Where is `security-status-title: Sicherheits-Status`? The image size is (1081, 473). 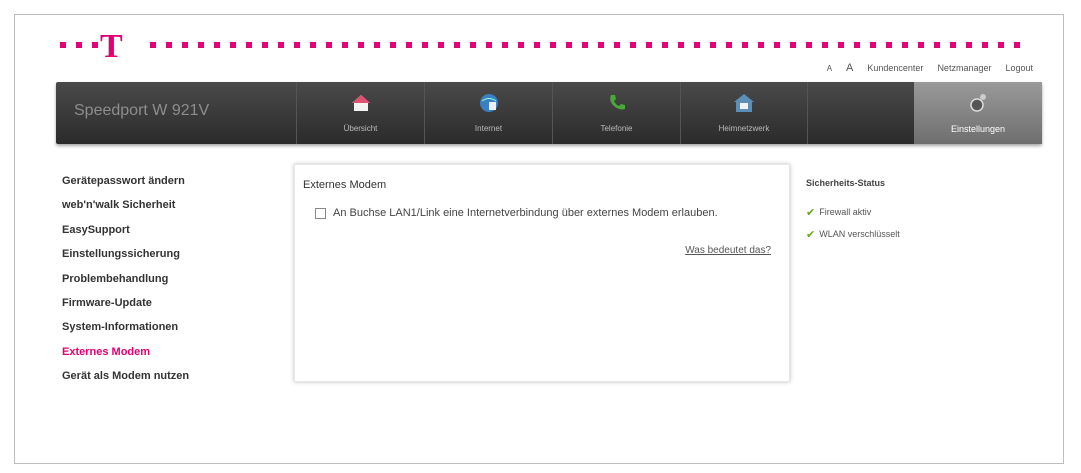 security-status-title: Sicherheits-Status is located at coordinates (846, 183).